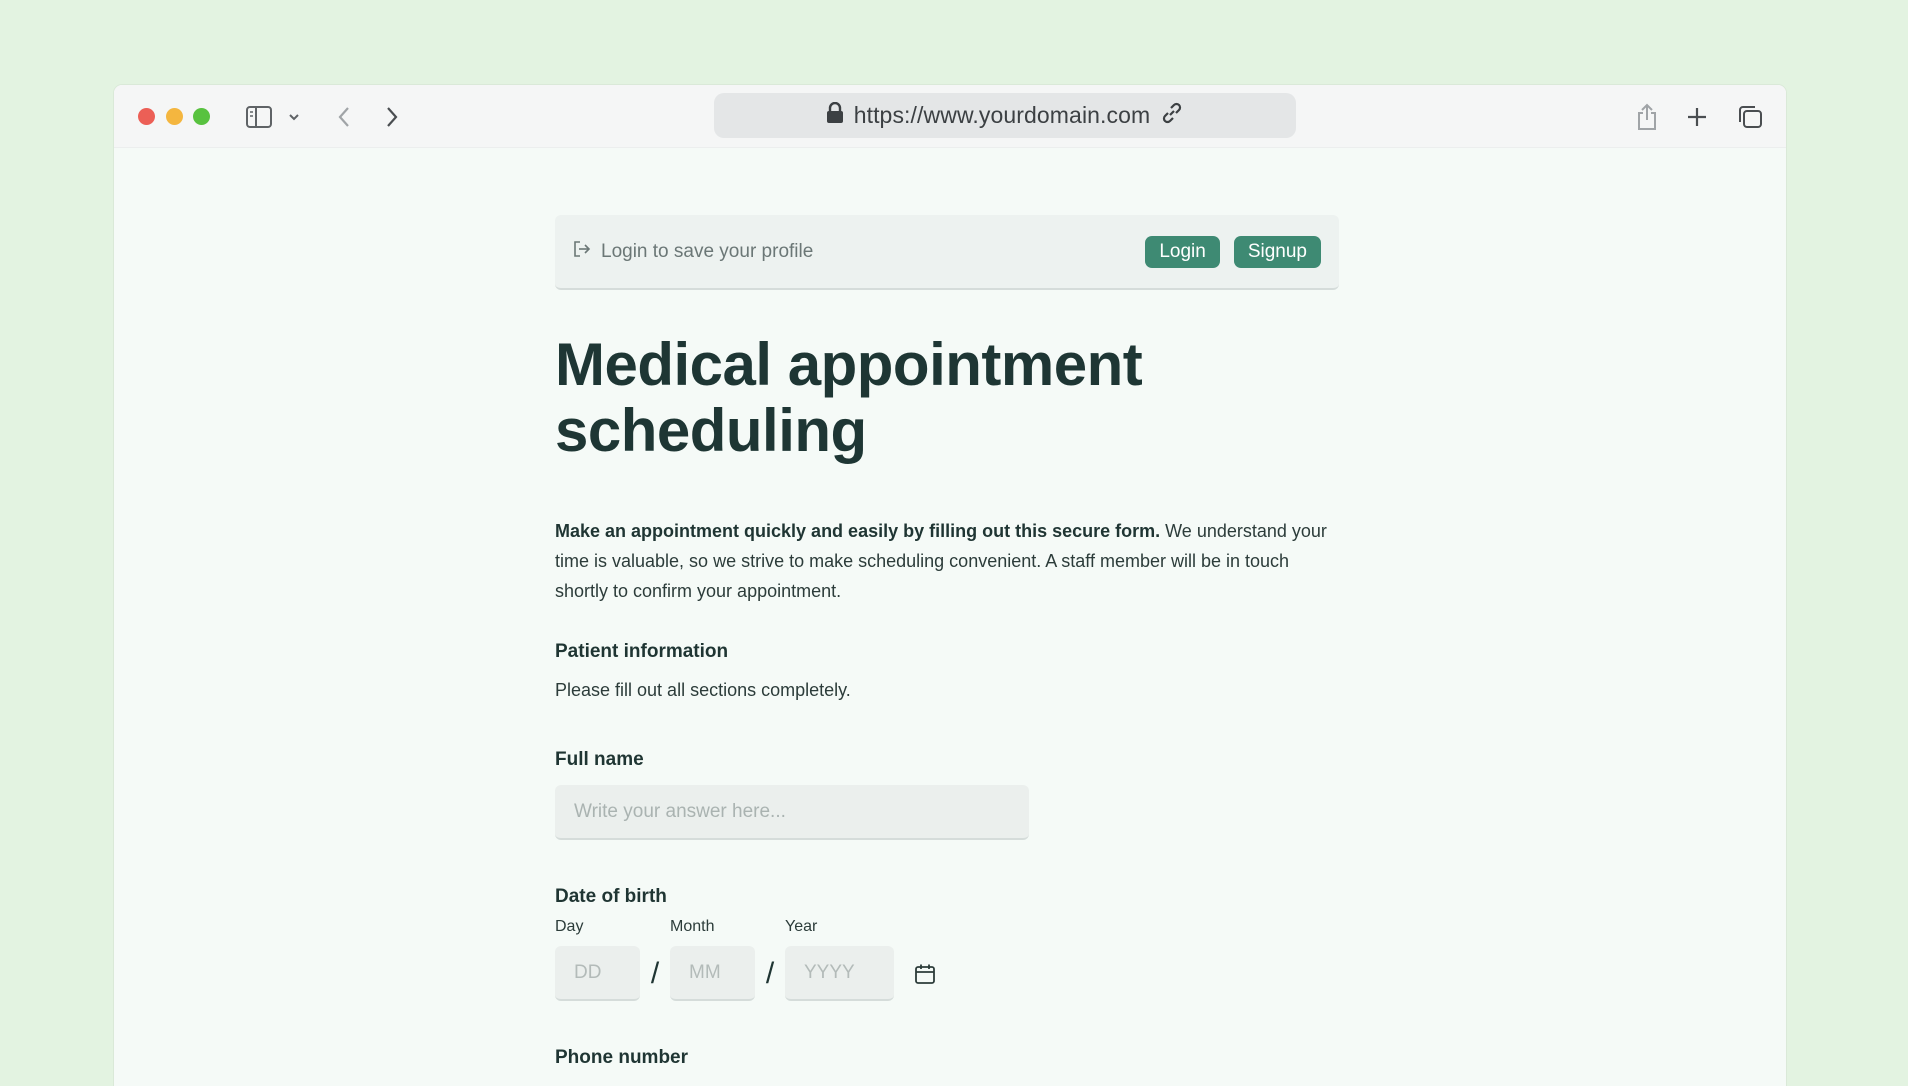 The width and height of the screenshot is (1908, 1086). I want to click on new-tab-icon, so click(1697, 117).